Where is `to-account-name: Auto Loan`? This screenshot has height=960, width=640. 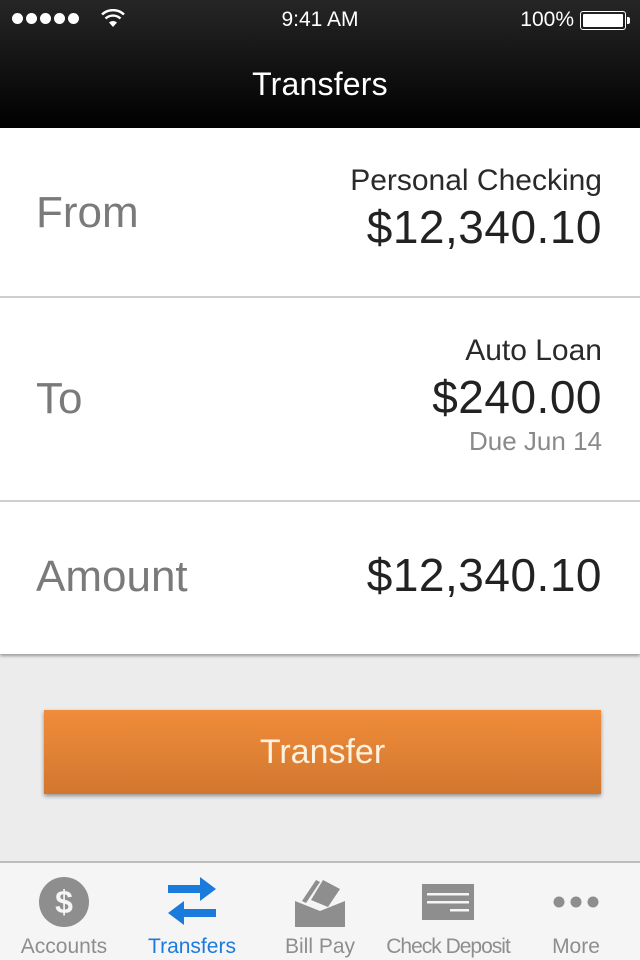
to-account-name: Auto Loan is located at coordinates (533, 350).